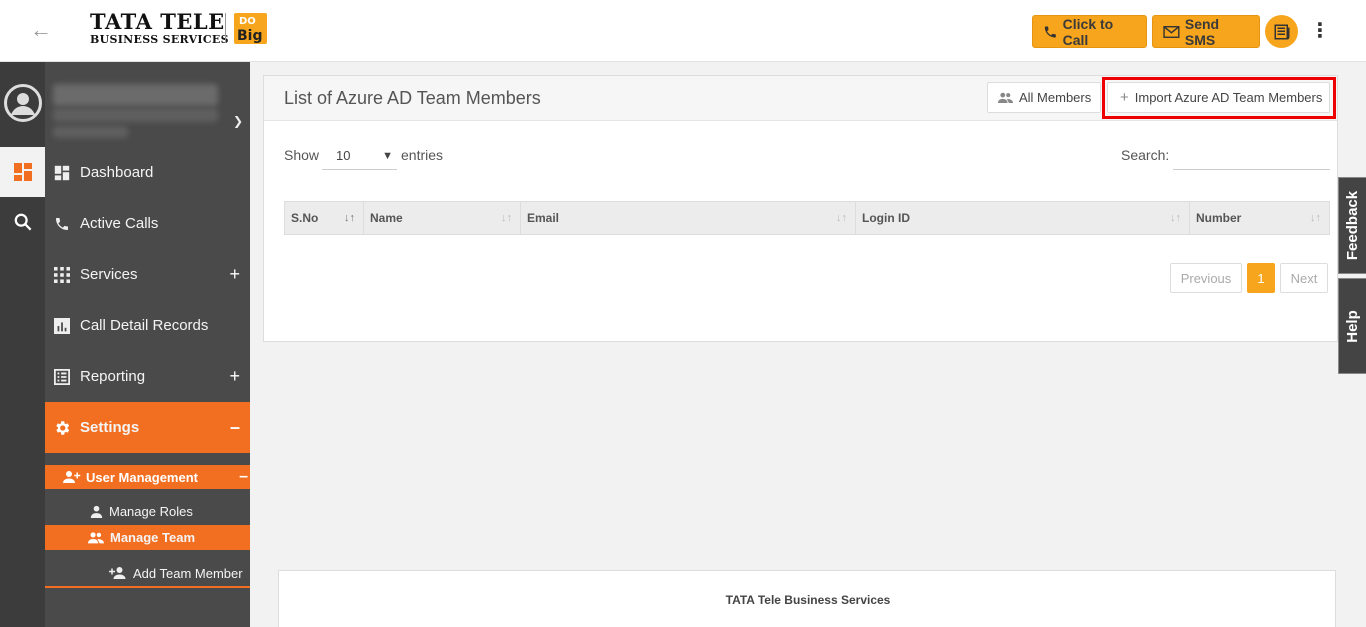 This screenshot has height=627, width=1366. Describe the element at coordinates (144, 325) in the screenshot. I see `sidebar-item-label: Call Detail Records` at that location.